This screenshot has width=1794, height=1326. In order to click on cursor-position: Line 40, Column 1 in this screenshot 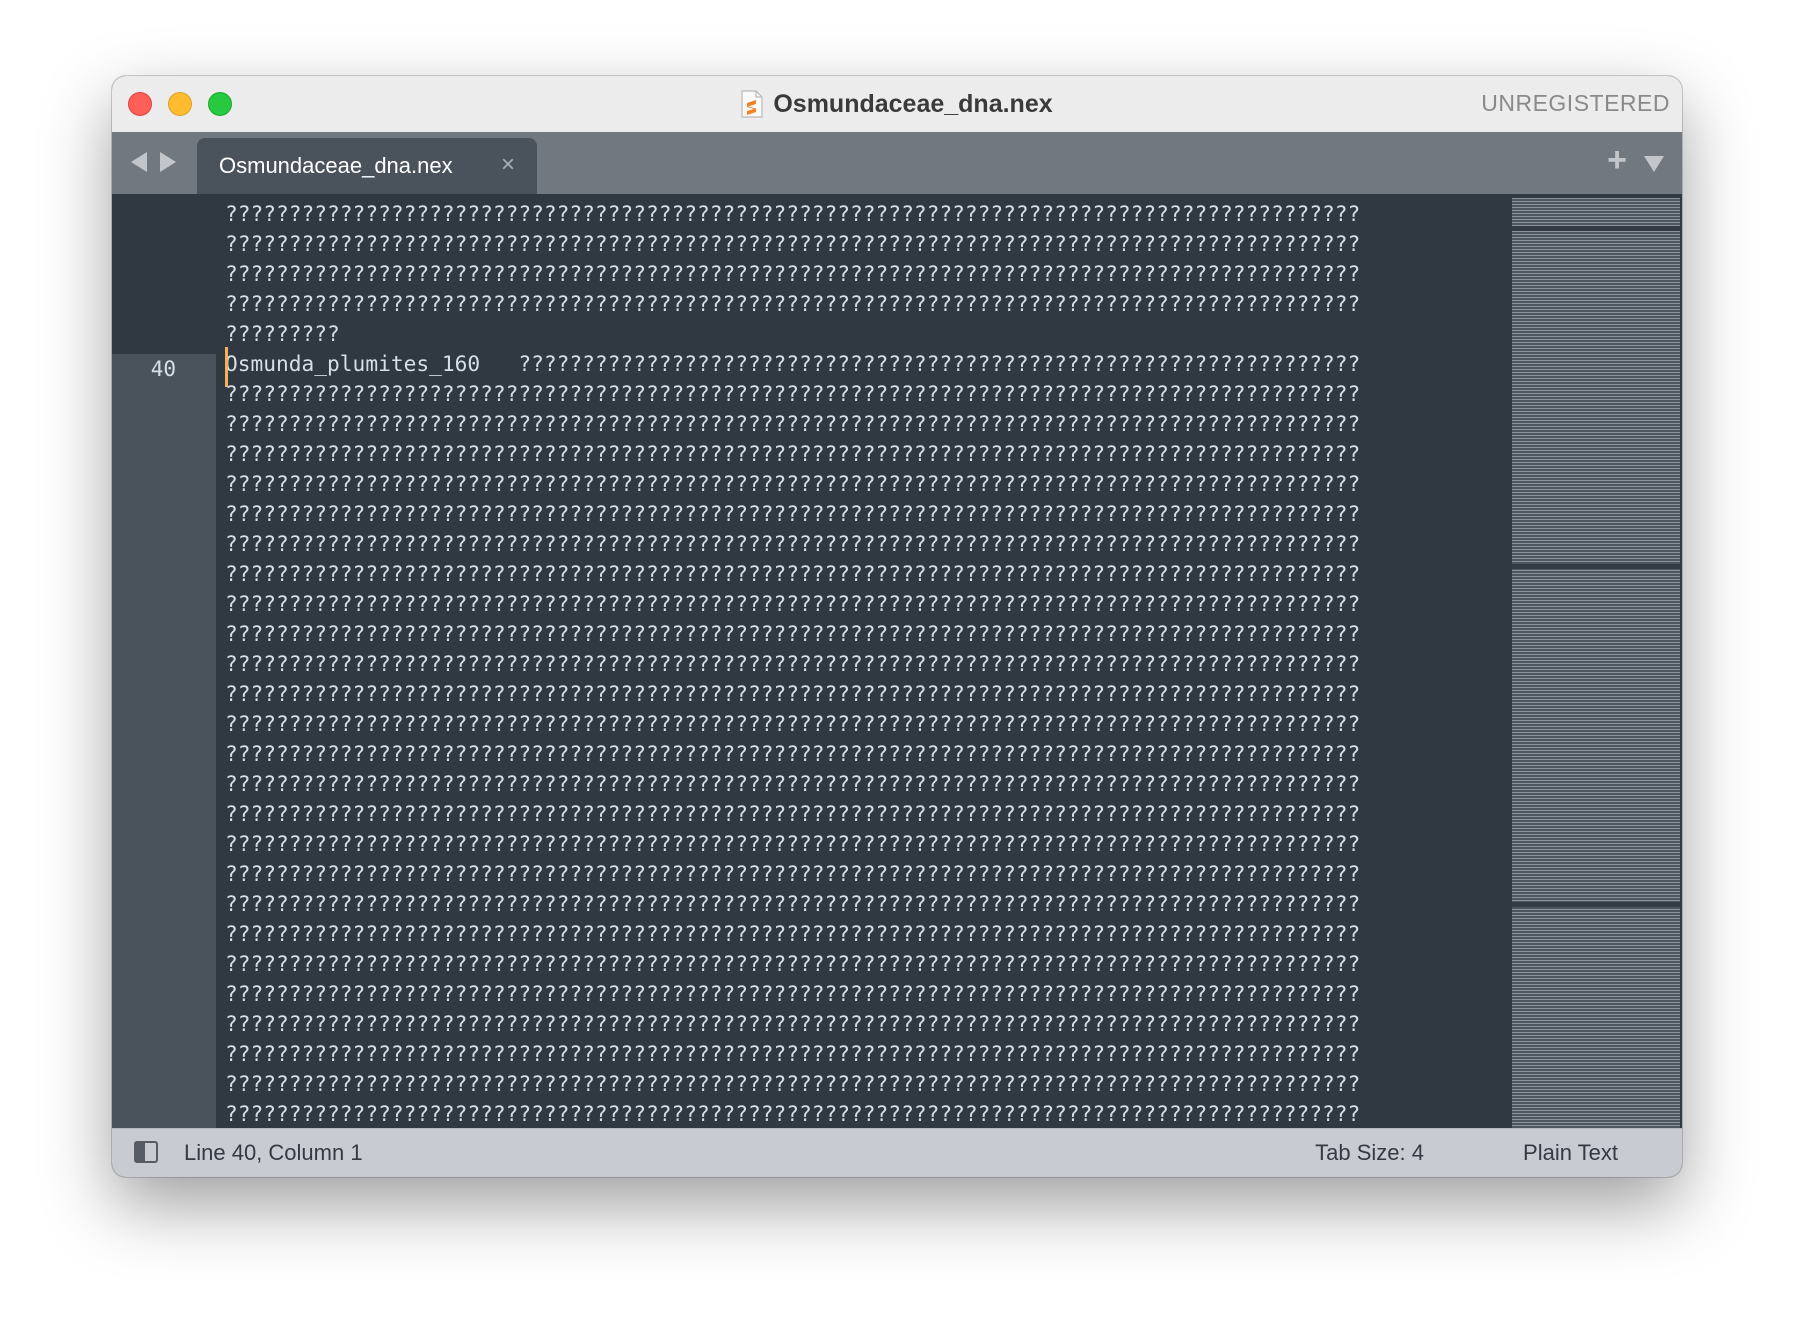, I will do `click(273, 1153)`.